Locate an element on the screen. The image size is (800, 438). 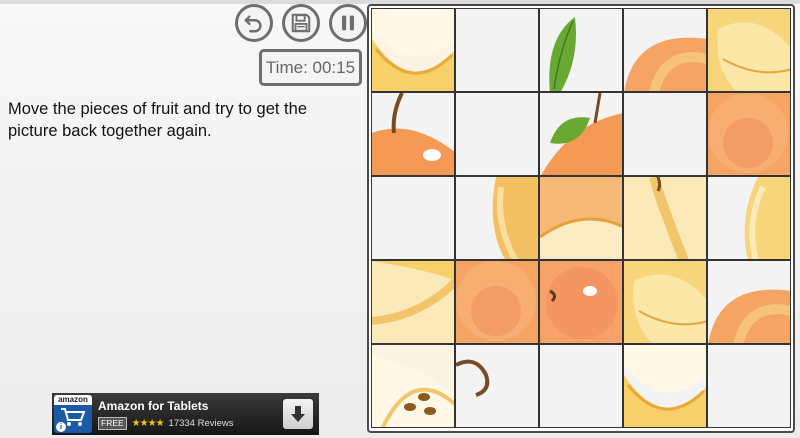
pause-icon is located at coordinates (348, 23).